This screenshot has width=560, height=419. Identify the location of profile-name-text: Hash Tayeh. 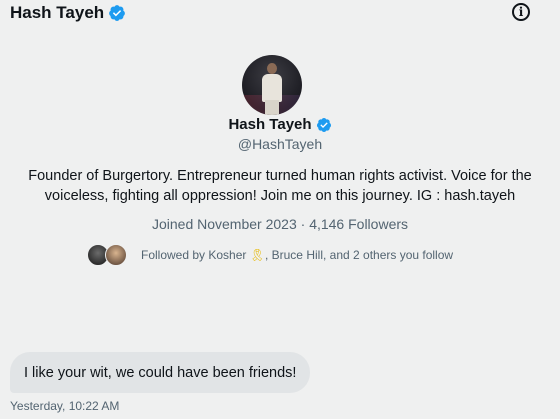
(270, 124).